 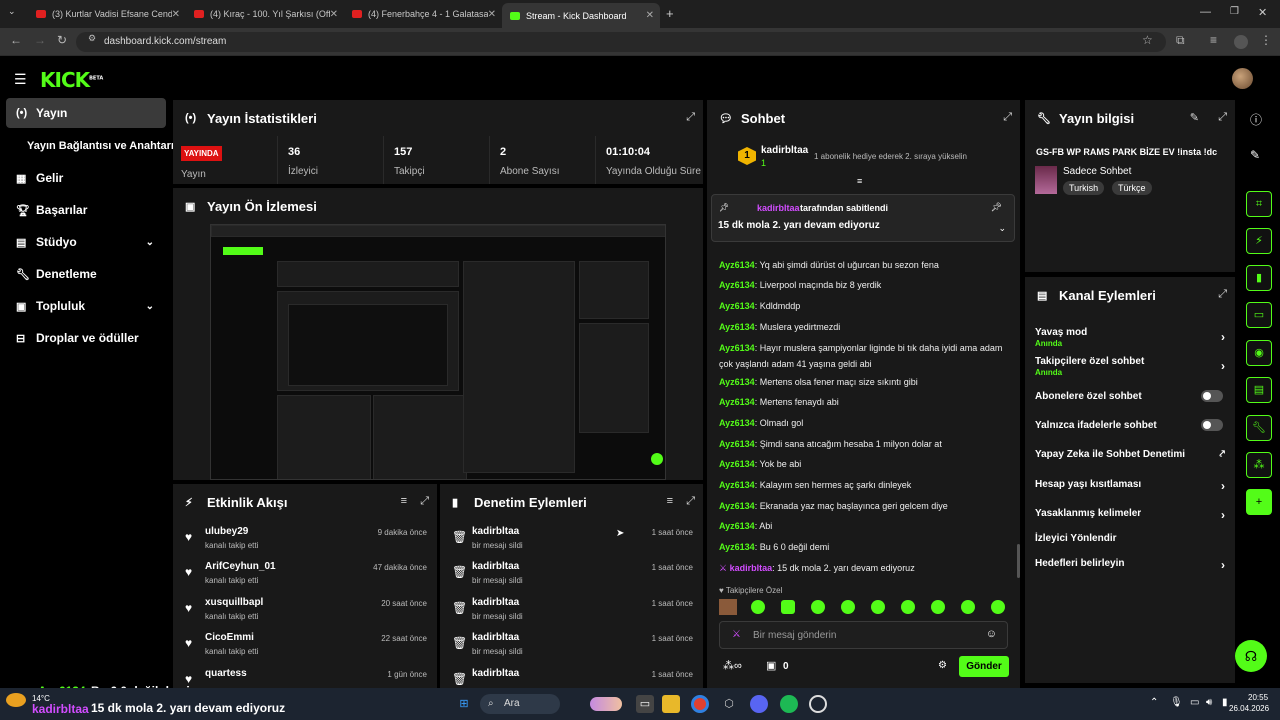 What do you see at coordinates (1130, 515) in the screenshot?
I see `action-banned-words: Yasaklanmış kelimeler ›` at bounding box center [1130, 515].